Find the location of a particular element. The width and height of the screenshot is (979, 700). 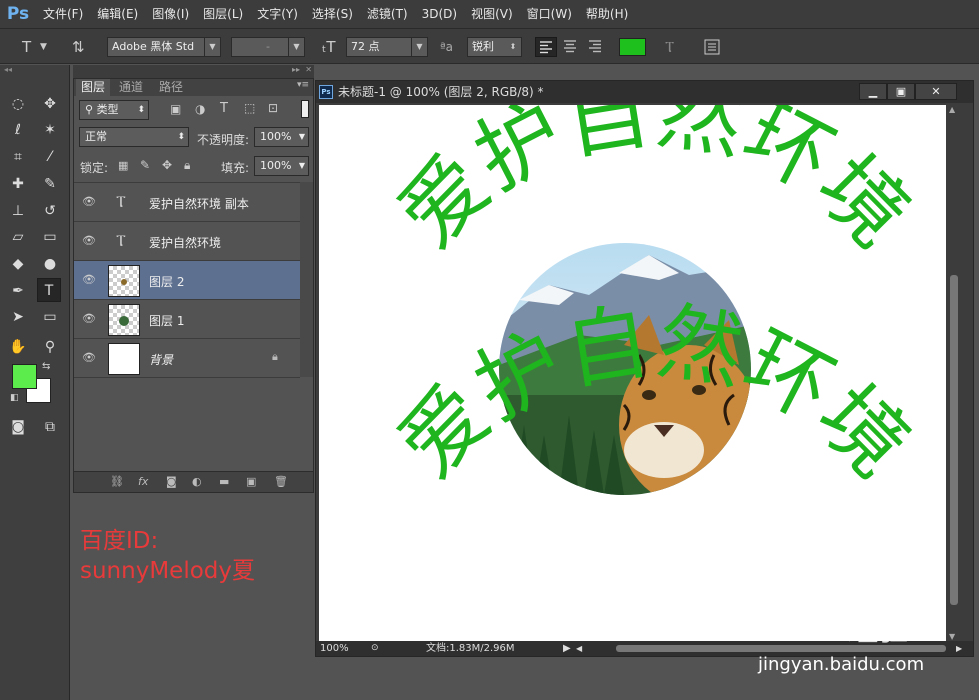

lock-transparent-icon: ▦ is located at coordinates (123, 165).